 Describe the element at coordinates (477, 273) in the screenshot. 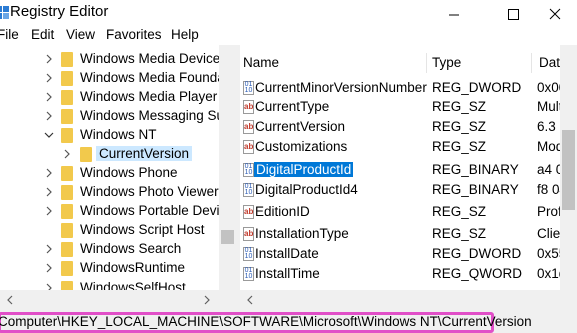

I see `value-type: REG_QWORD` at that location.